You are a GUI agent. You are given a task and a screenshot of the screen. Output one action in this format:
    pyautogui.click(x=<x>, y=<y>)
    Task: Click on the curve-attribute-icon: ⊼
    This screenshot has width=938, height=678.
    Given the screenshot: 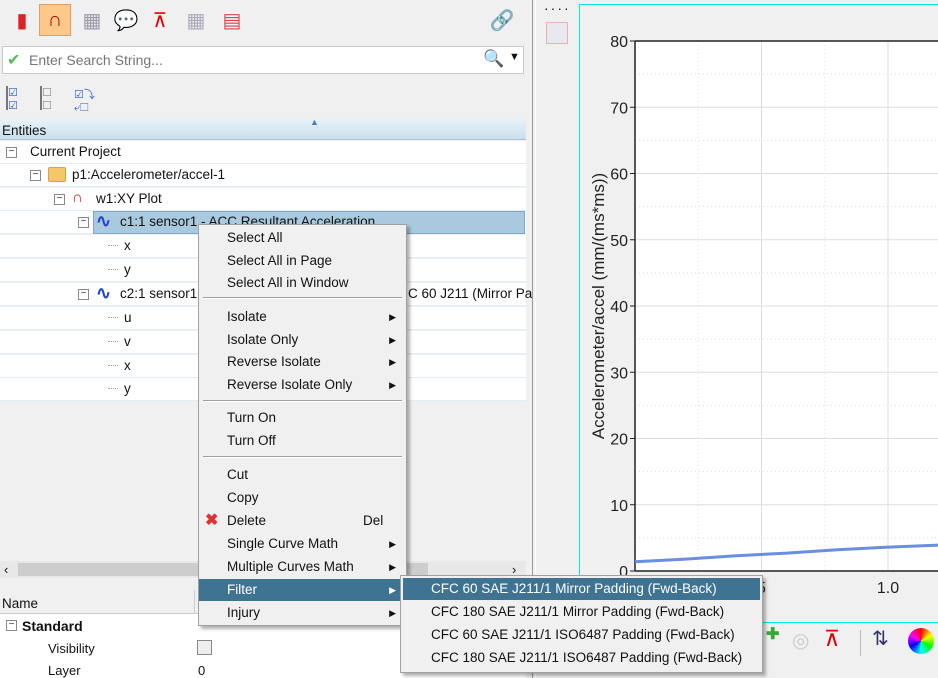 What is the action you would take?
    pyautogui.click(x=832, y=639)
    